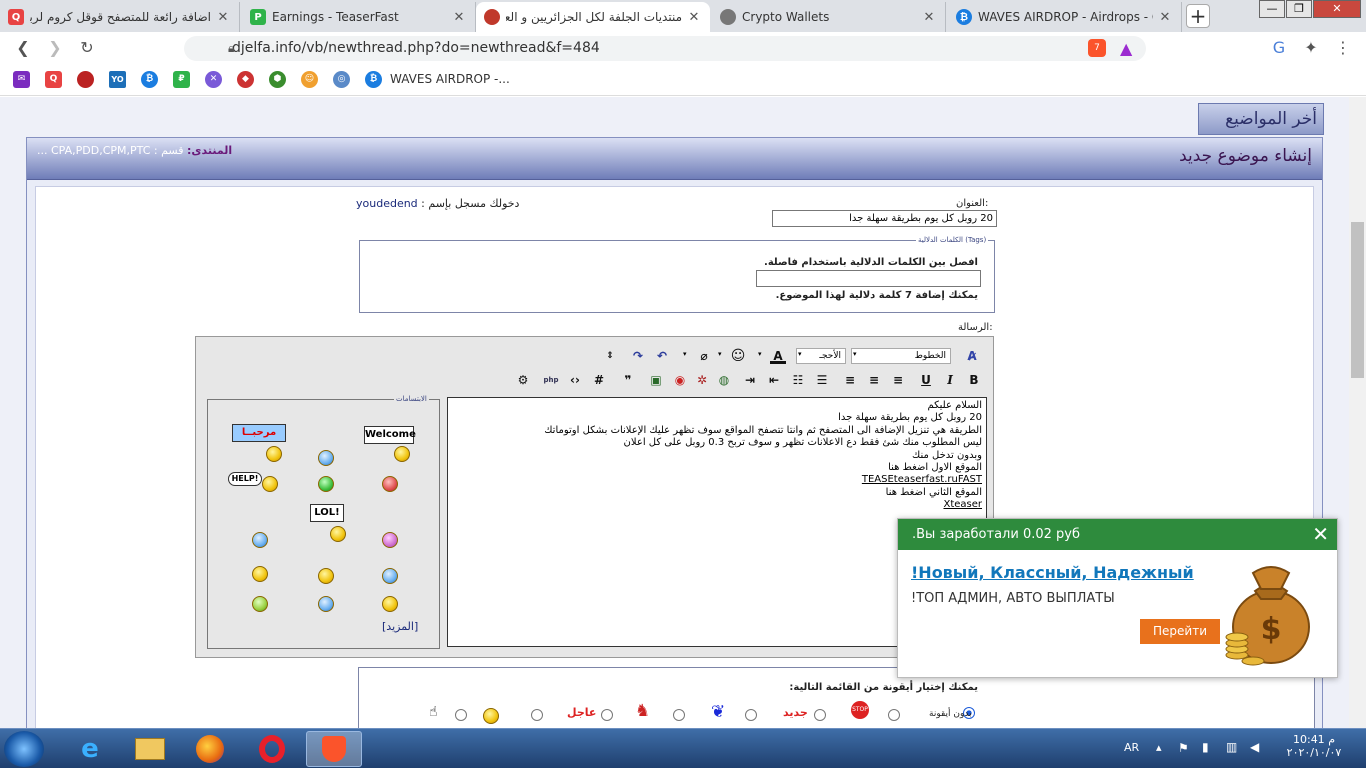 This screenshot has width=1366, height=768. Describe the element at coordinates (656, 380) in the screenshot. I see `image-icon: ▣` at that location.